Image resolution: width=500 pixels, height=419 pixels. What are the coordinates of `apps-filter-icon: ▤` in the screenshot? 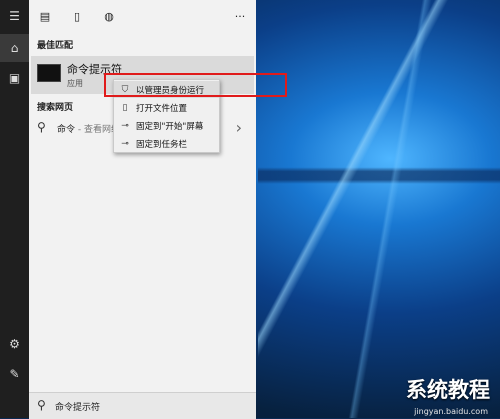 It's located at (45, 16).